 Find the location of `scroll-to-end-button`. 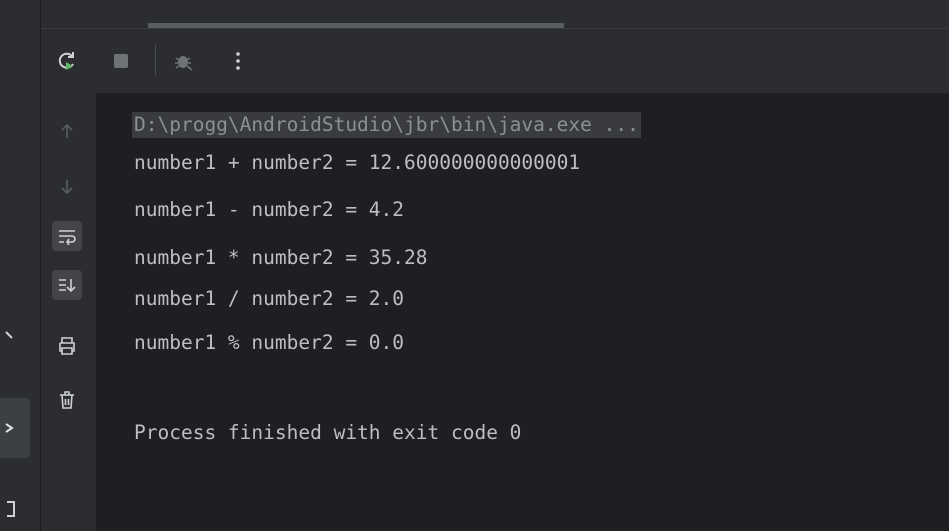

scroll-to-end-button is located at coordinates (67, 285).